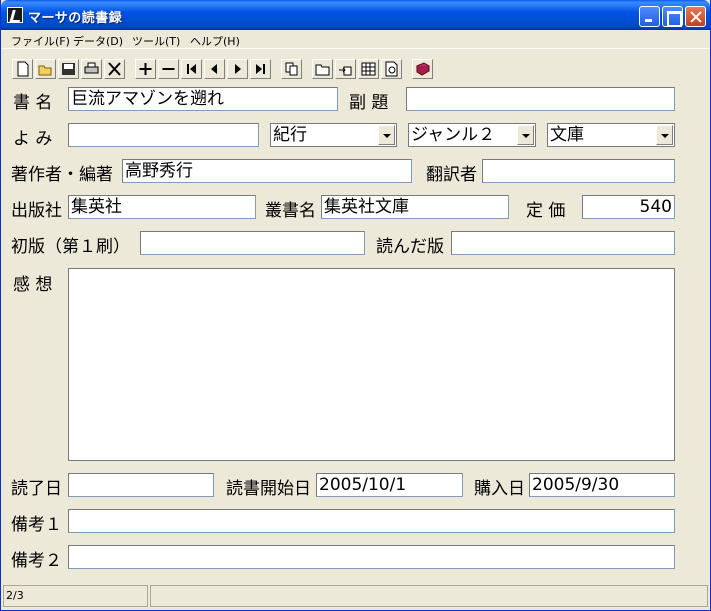 This screenshot has height=611, width=711. What do you see at coordinates (162, 207) in the screenshot?
I see `publisher-field: 集英社` at bounding box center [162, 207].